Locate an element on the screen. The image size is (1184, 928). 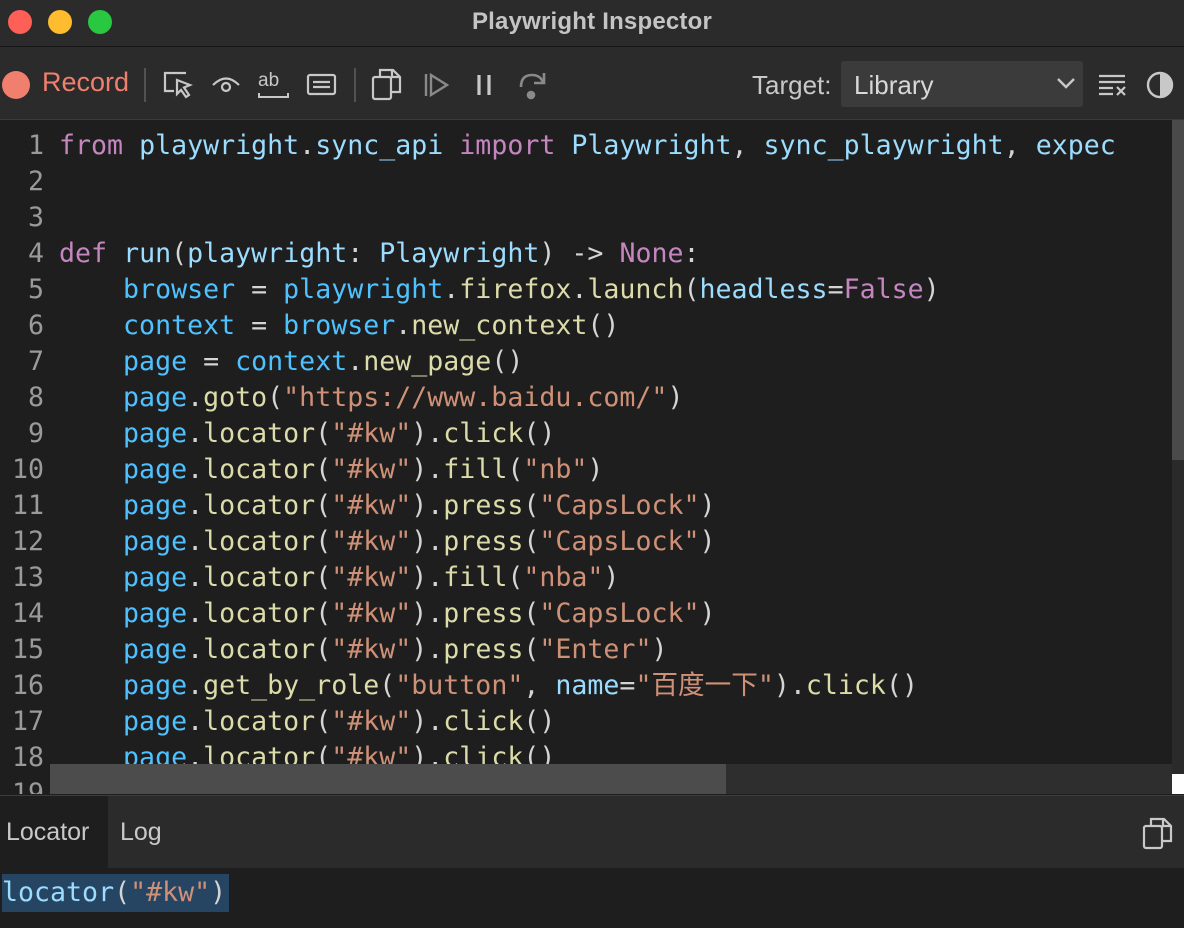
code-line: 15 page.locator("#kw").press("Enter") is located at coordinates (586, 650).